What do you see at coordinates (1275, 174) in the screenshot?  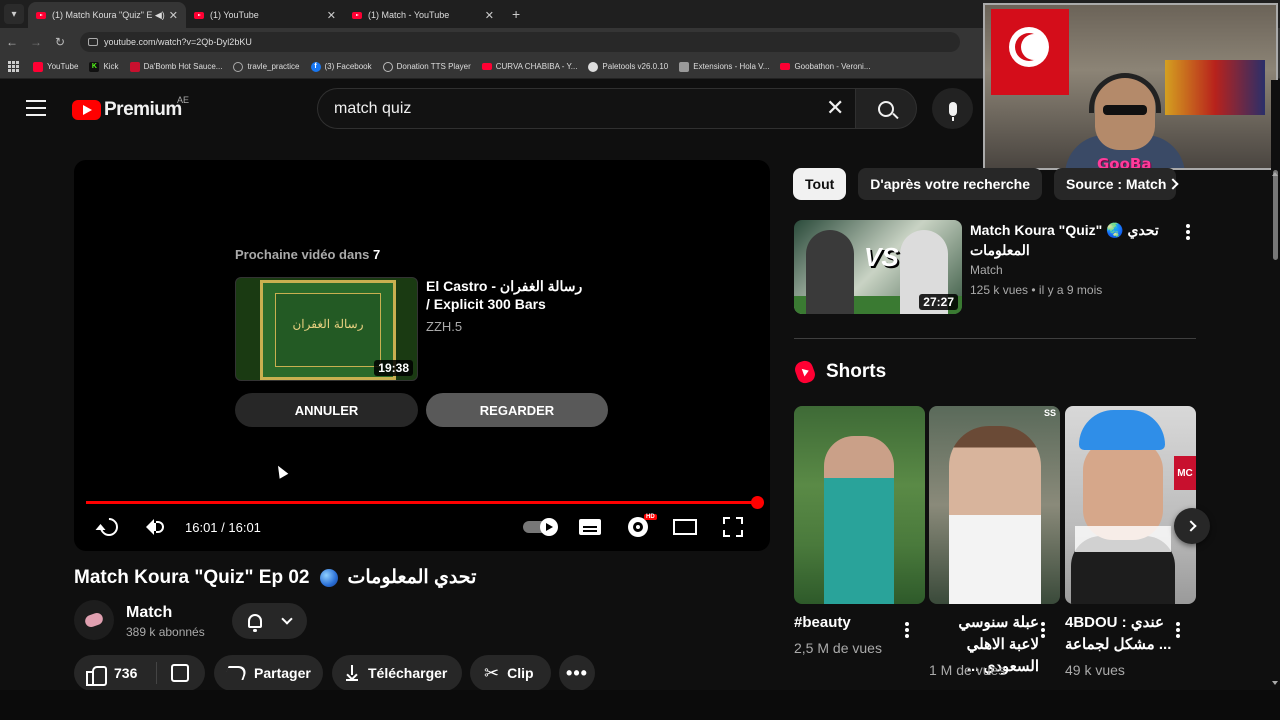 I see `scroll-up-icon` at bounding box center [1275, 174].